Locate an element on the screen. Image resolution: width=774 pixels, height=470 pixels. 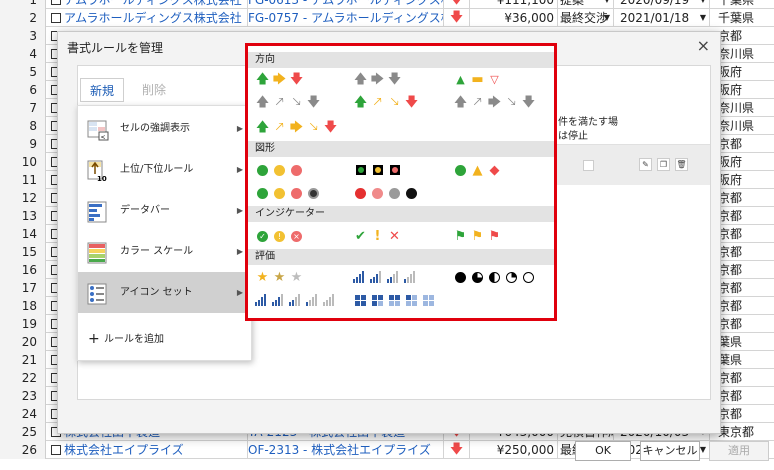
icon-set-icon is located at coordinates (97, 294).